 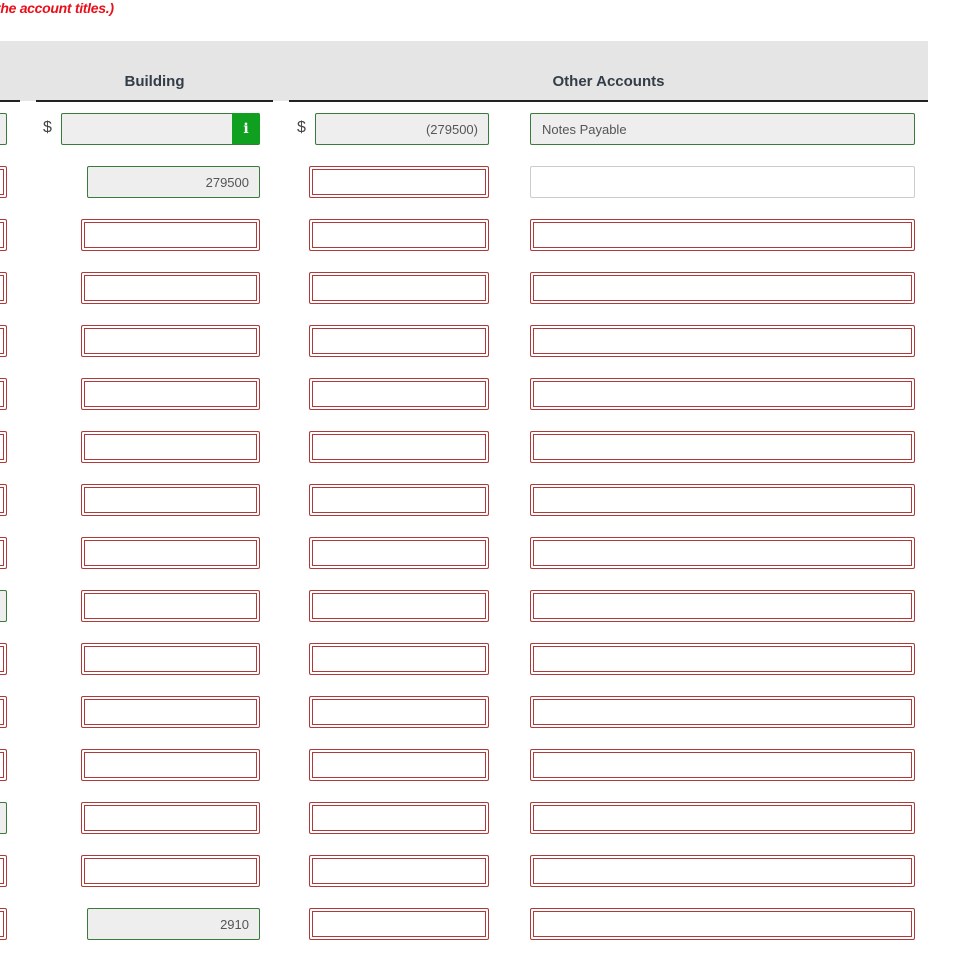 I want to click on account-title-field: Notes Payable, so click(x=722, y=129).